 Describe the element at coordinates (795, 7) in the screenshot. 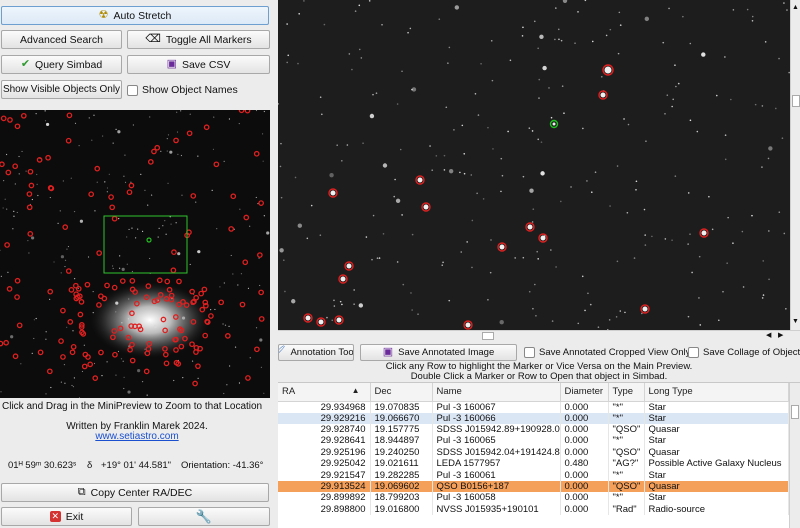

I see `scroll-up-icon: ▲` at that location.